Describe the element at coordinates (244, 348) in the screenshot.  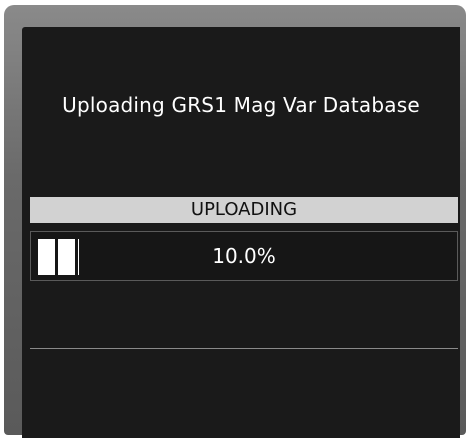
I see `bottom-divider` at that location.